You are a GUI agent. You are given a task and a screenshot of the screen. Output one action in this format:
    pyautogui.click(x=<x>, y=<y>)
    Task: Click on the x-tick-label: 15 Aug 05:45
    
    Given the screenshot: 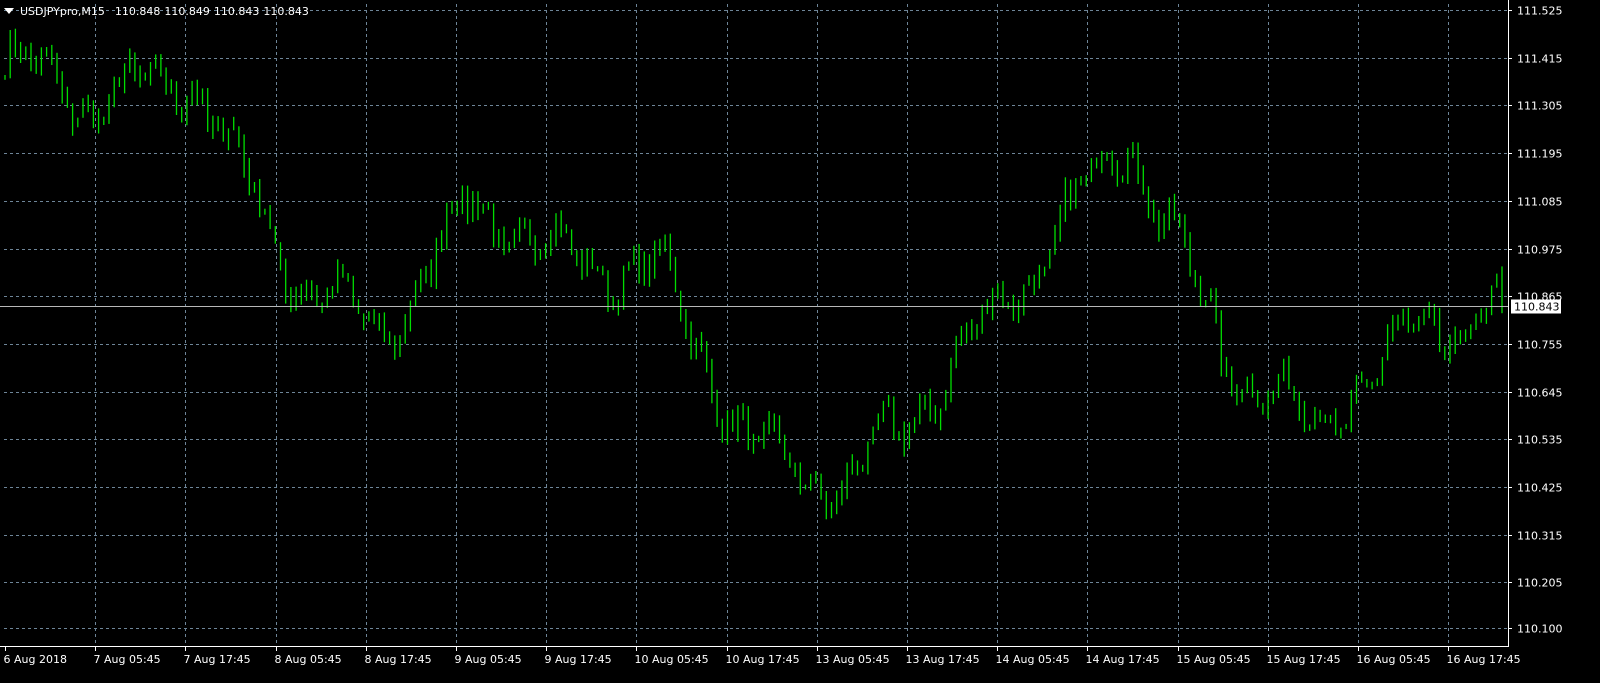 What is the action you would take?
    pyautogui.click(x=1214, y=659)
    